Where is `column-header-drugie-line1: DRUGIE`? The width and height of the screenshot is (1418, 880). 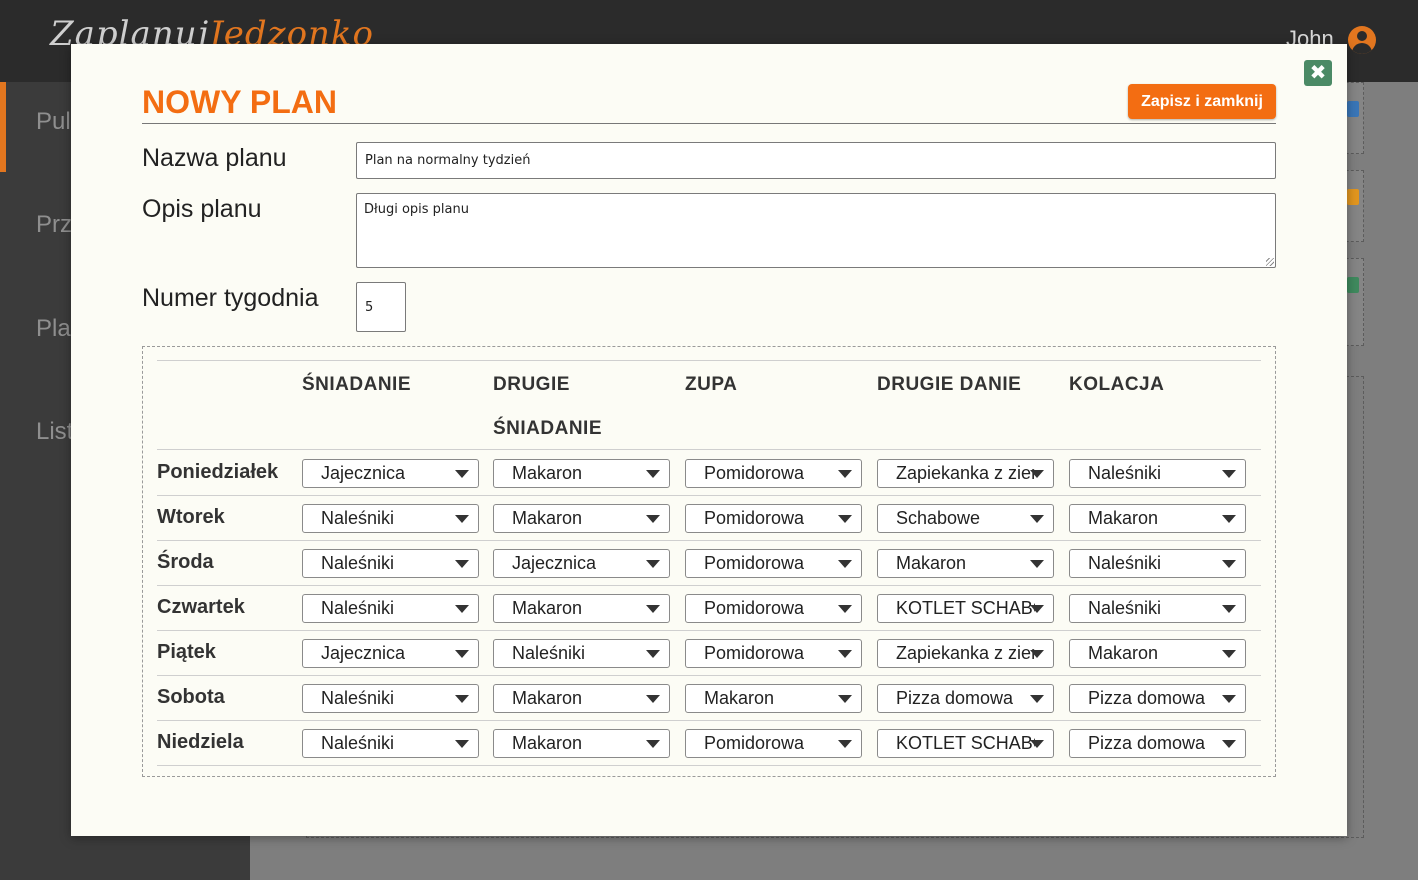
column-header-drugie-line1: DRUGIE is located at coordinates (531, 384).